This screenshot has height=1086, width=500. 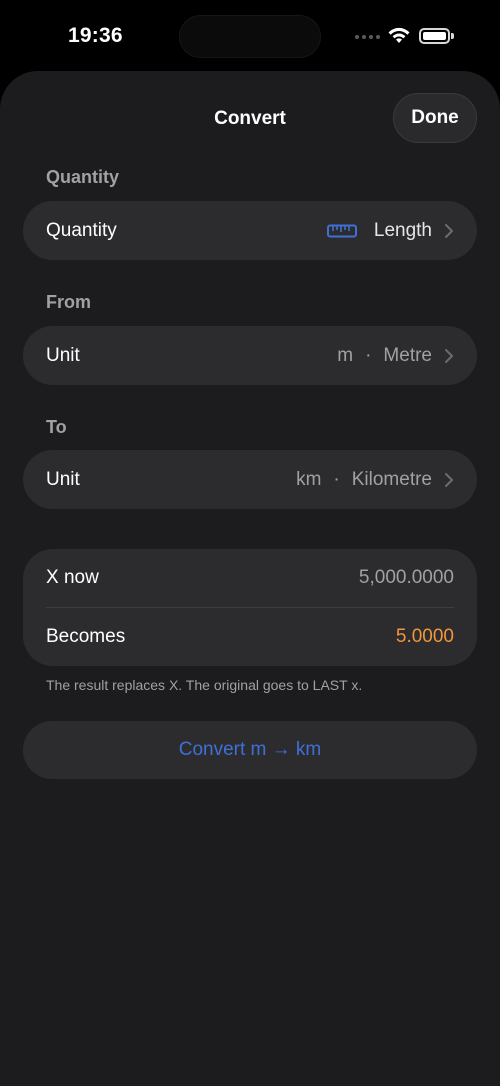 I want to click on to-unit-value: km · Kilometre, so click(x=375, y=480).